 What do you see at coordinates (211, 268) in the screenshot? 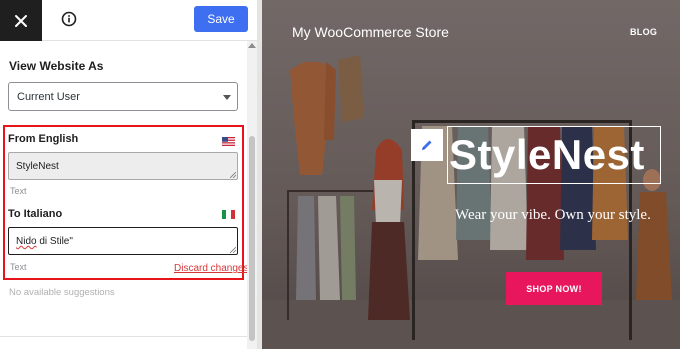
I see `discard-changes-link: Discard changes` at bounding box center [211, 268].